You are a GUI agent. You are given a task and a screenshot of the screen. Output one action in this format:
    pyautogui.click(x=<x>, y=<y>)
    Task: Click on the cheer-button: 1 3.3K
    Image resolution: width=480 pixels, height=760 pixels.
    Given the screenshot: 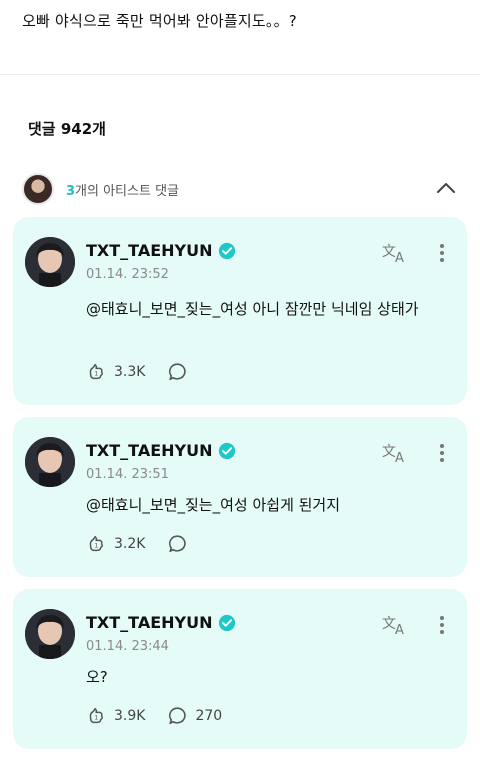 What is the action you would take?
    pyautogui.click(x=115, y=372)
    